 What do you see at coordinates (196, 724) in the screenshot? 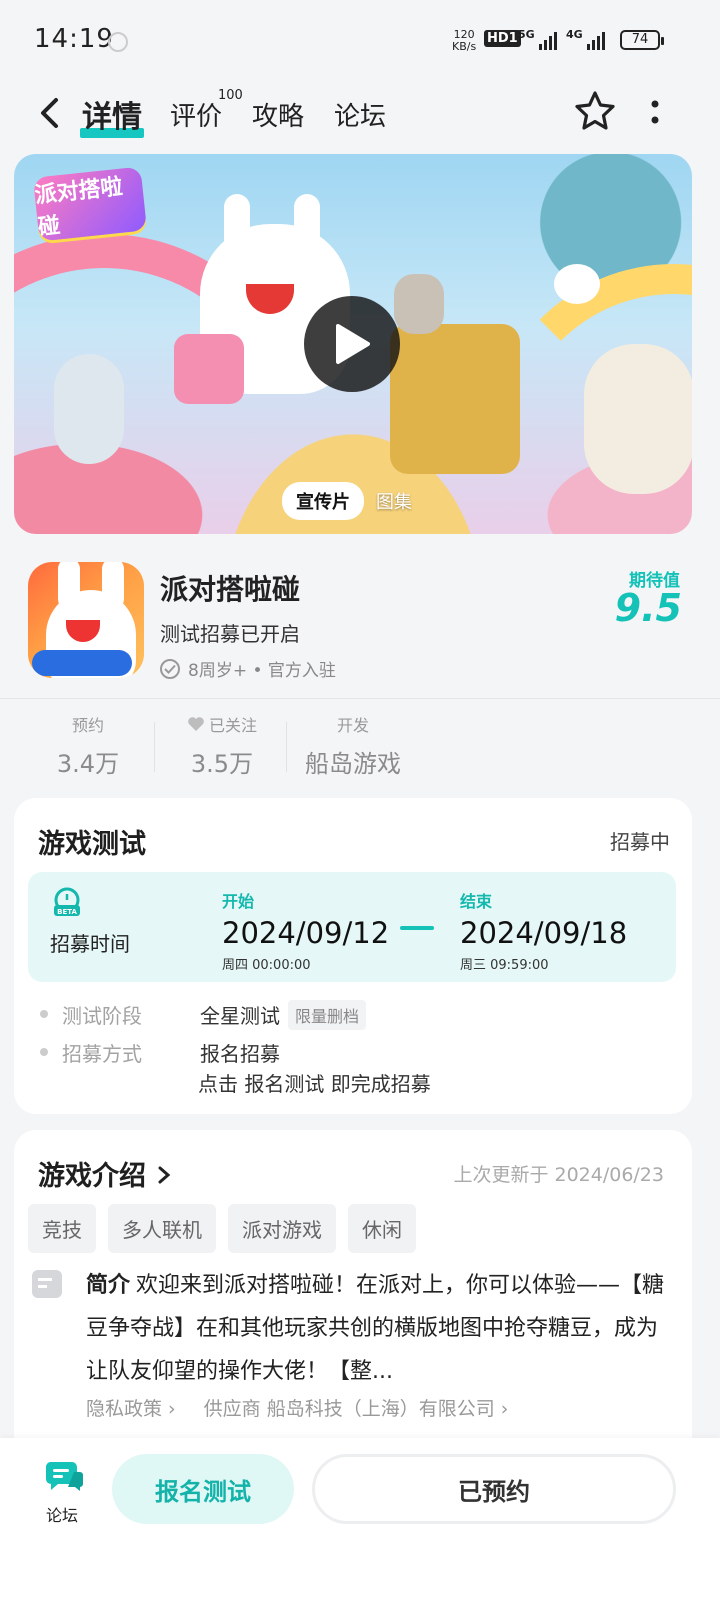
I see `heart-icon` at bounding box center [196, 724].